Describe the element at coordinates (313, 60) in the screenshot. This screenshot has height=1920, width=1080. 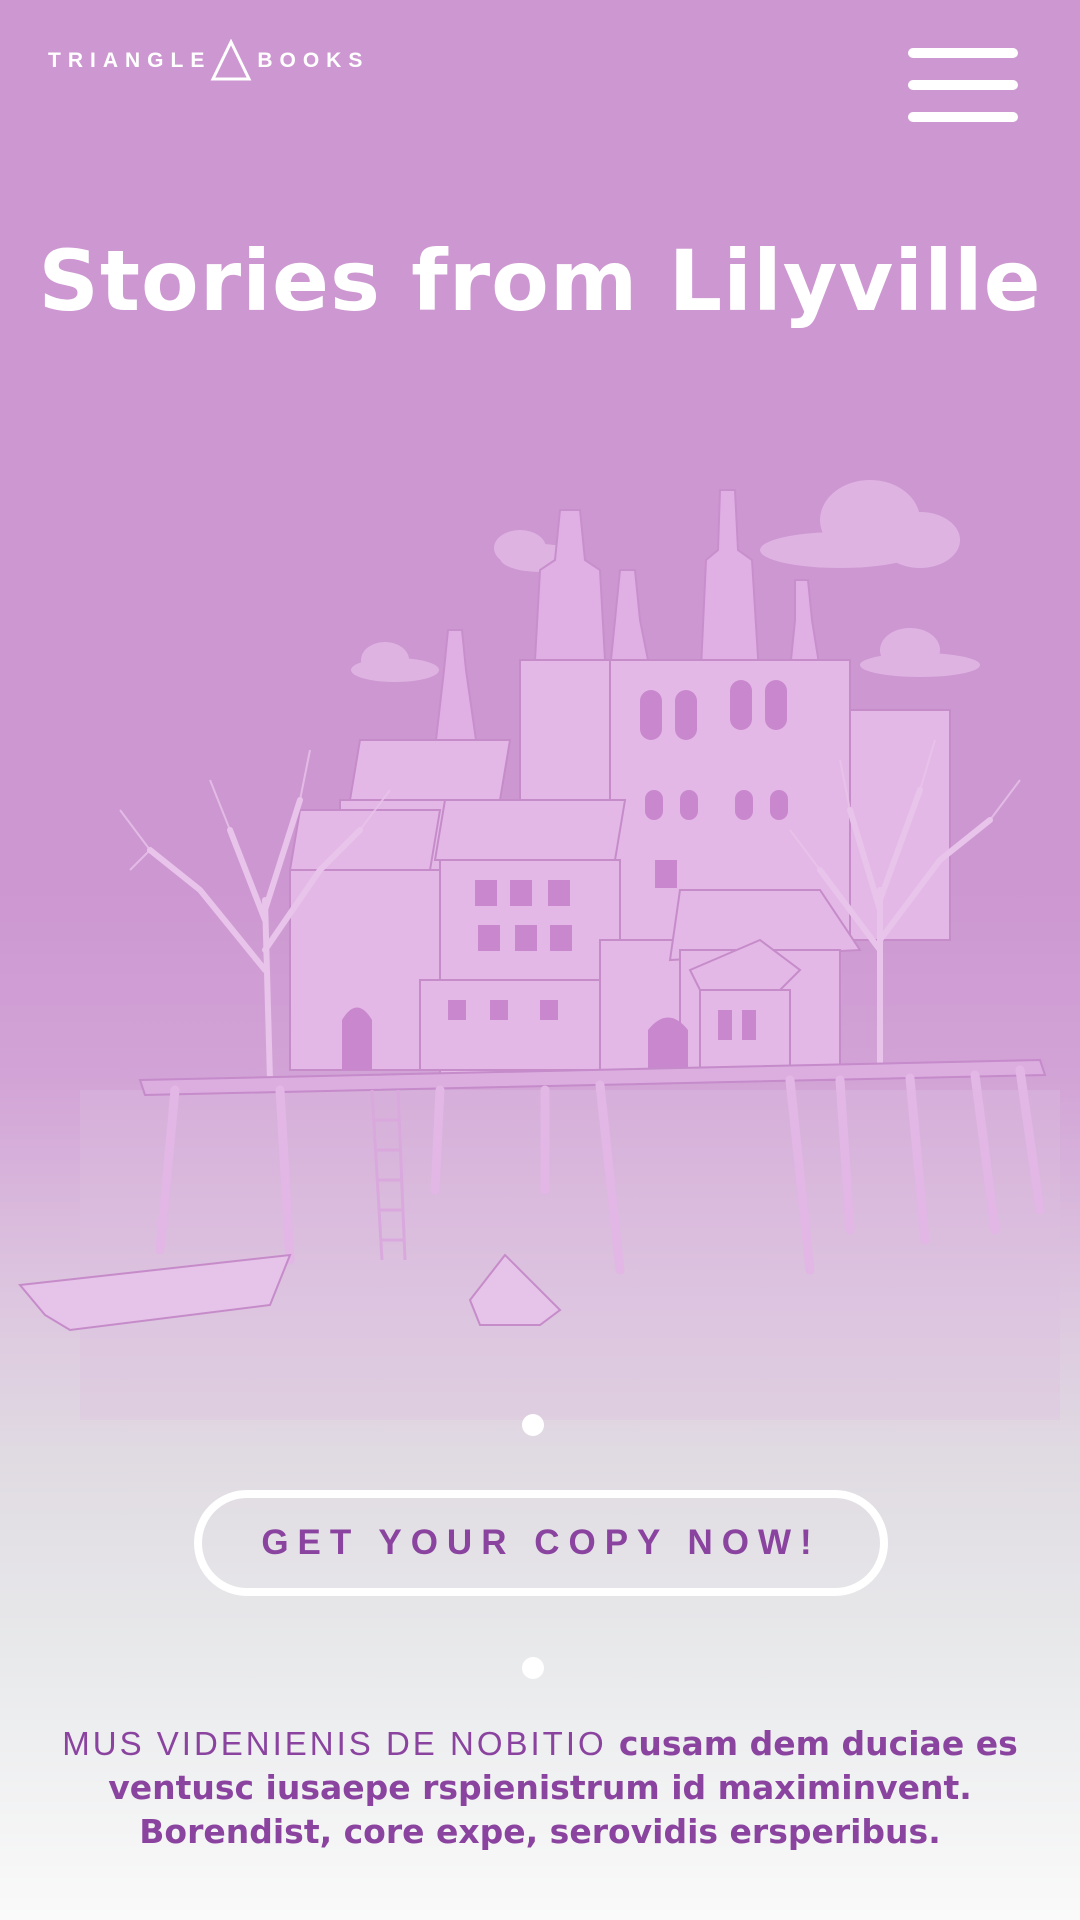
I see `logo-text-right: BOOKS` at that location.